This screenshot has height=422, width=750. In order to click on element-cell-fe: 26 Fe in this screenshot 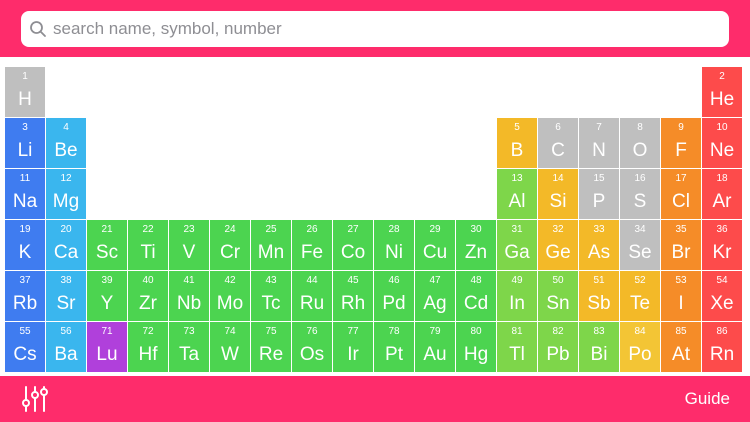, I will do `click(312, 245)`.